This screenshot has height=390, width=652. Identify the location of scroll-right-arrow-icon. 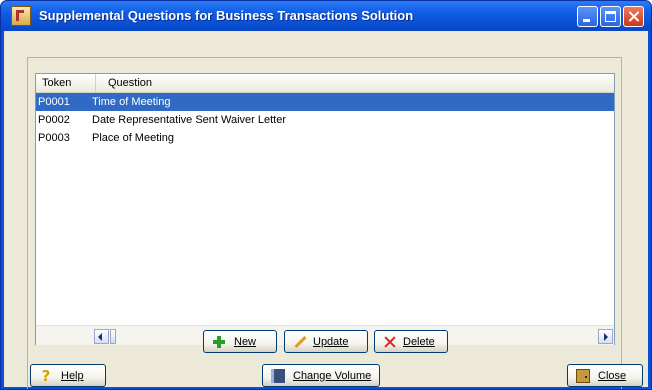
(605, 336).